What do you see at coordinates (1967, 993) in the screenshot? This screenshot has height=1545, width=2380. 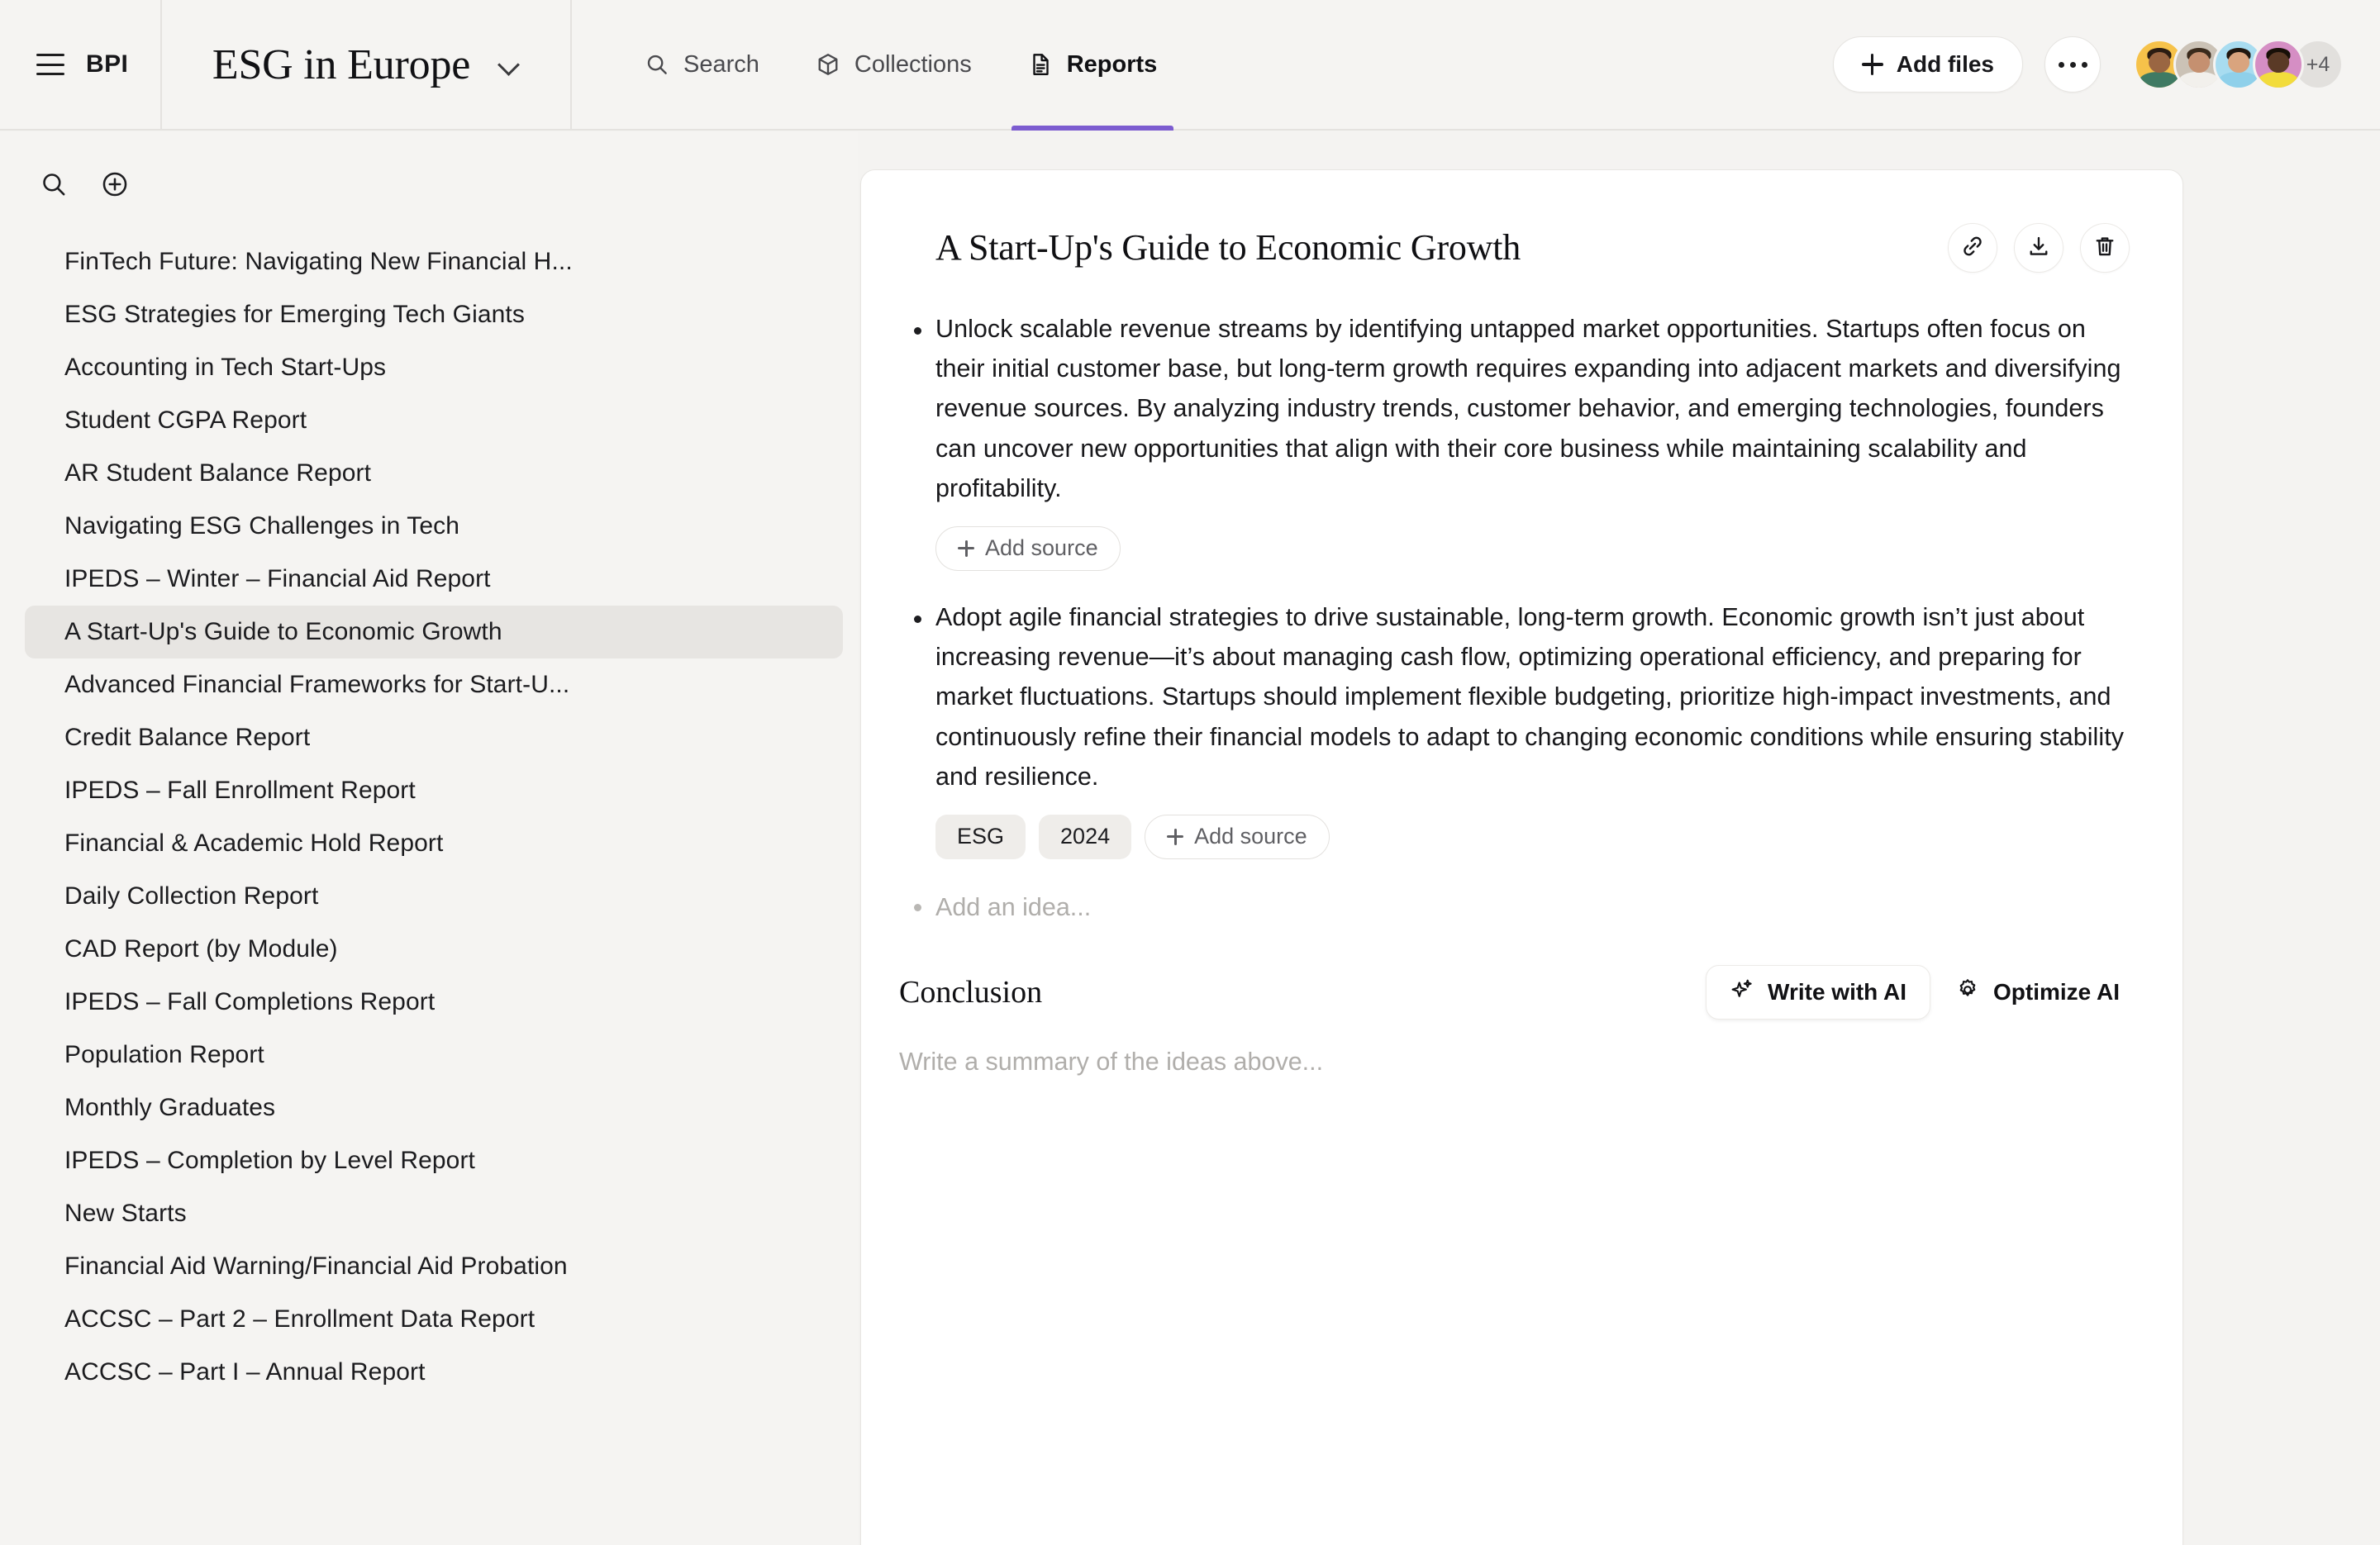 I see `gear-icon` at bounding box center [1967, 993].